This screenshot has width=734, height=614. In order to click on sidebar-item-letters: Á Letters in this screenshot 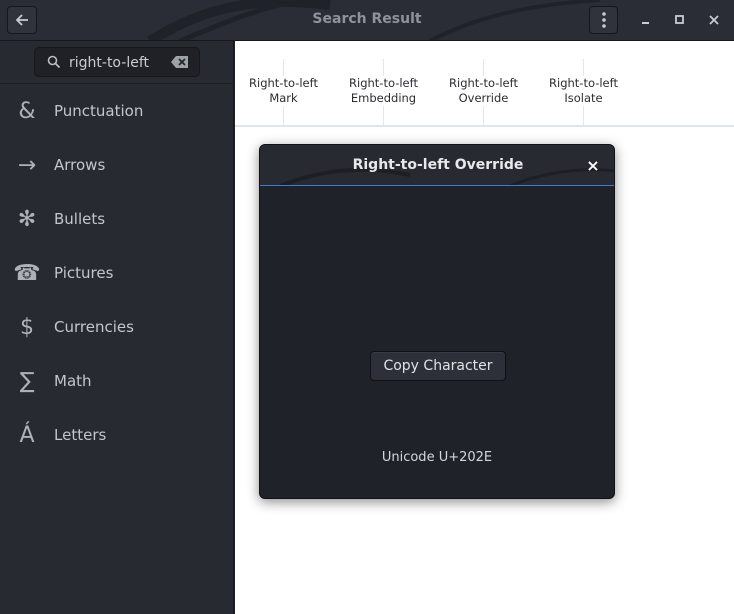, I will do `click(116, 435)`.